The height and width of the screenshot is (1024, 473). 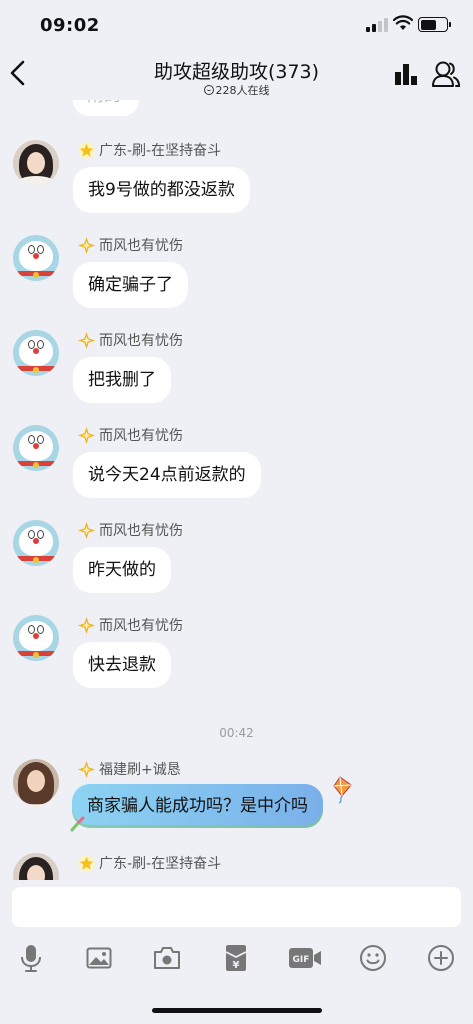 I want to click on time-divider: 00:42, so click(x=236, y=733).